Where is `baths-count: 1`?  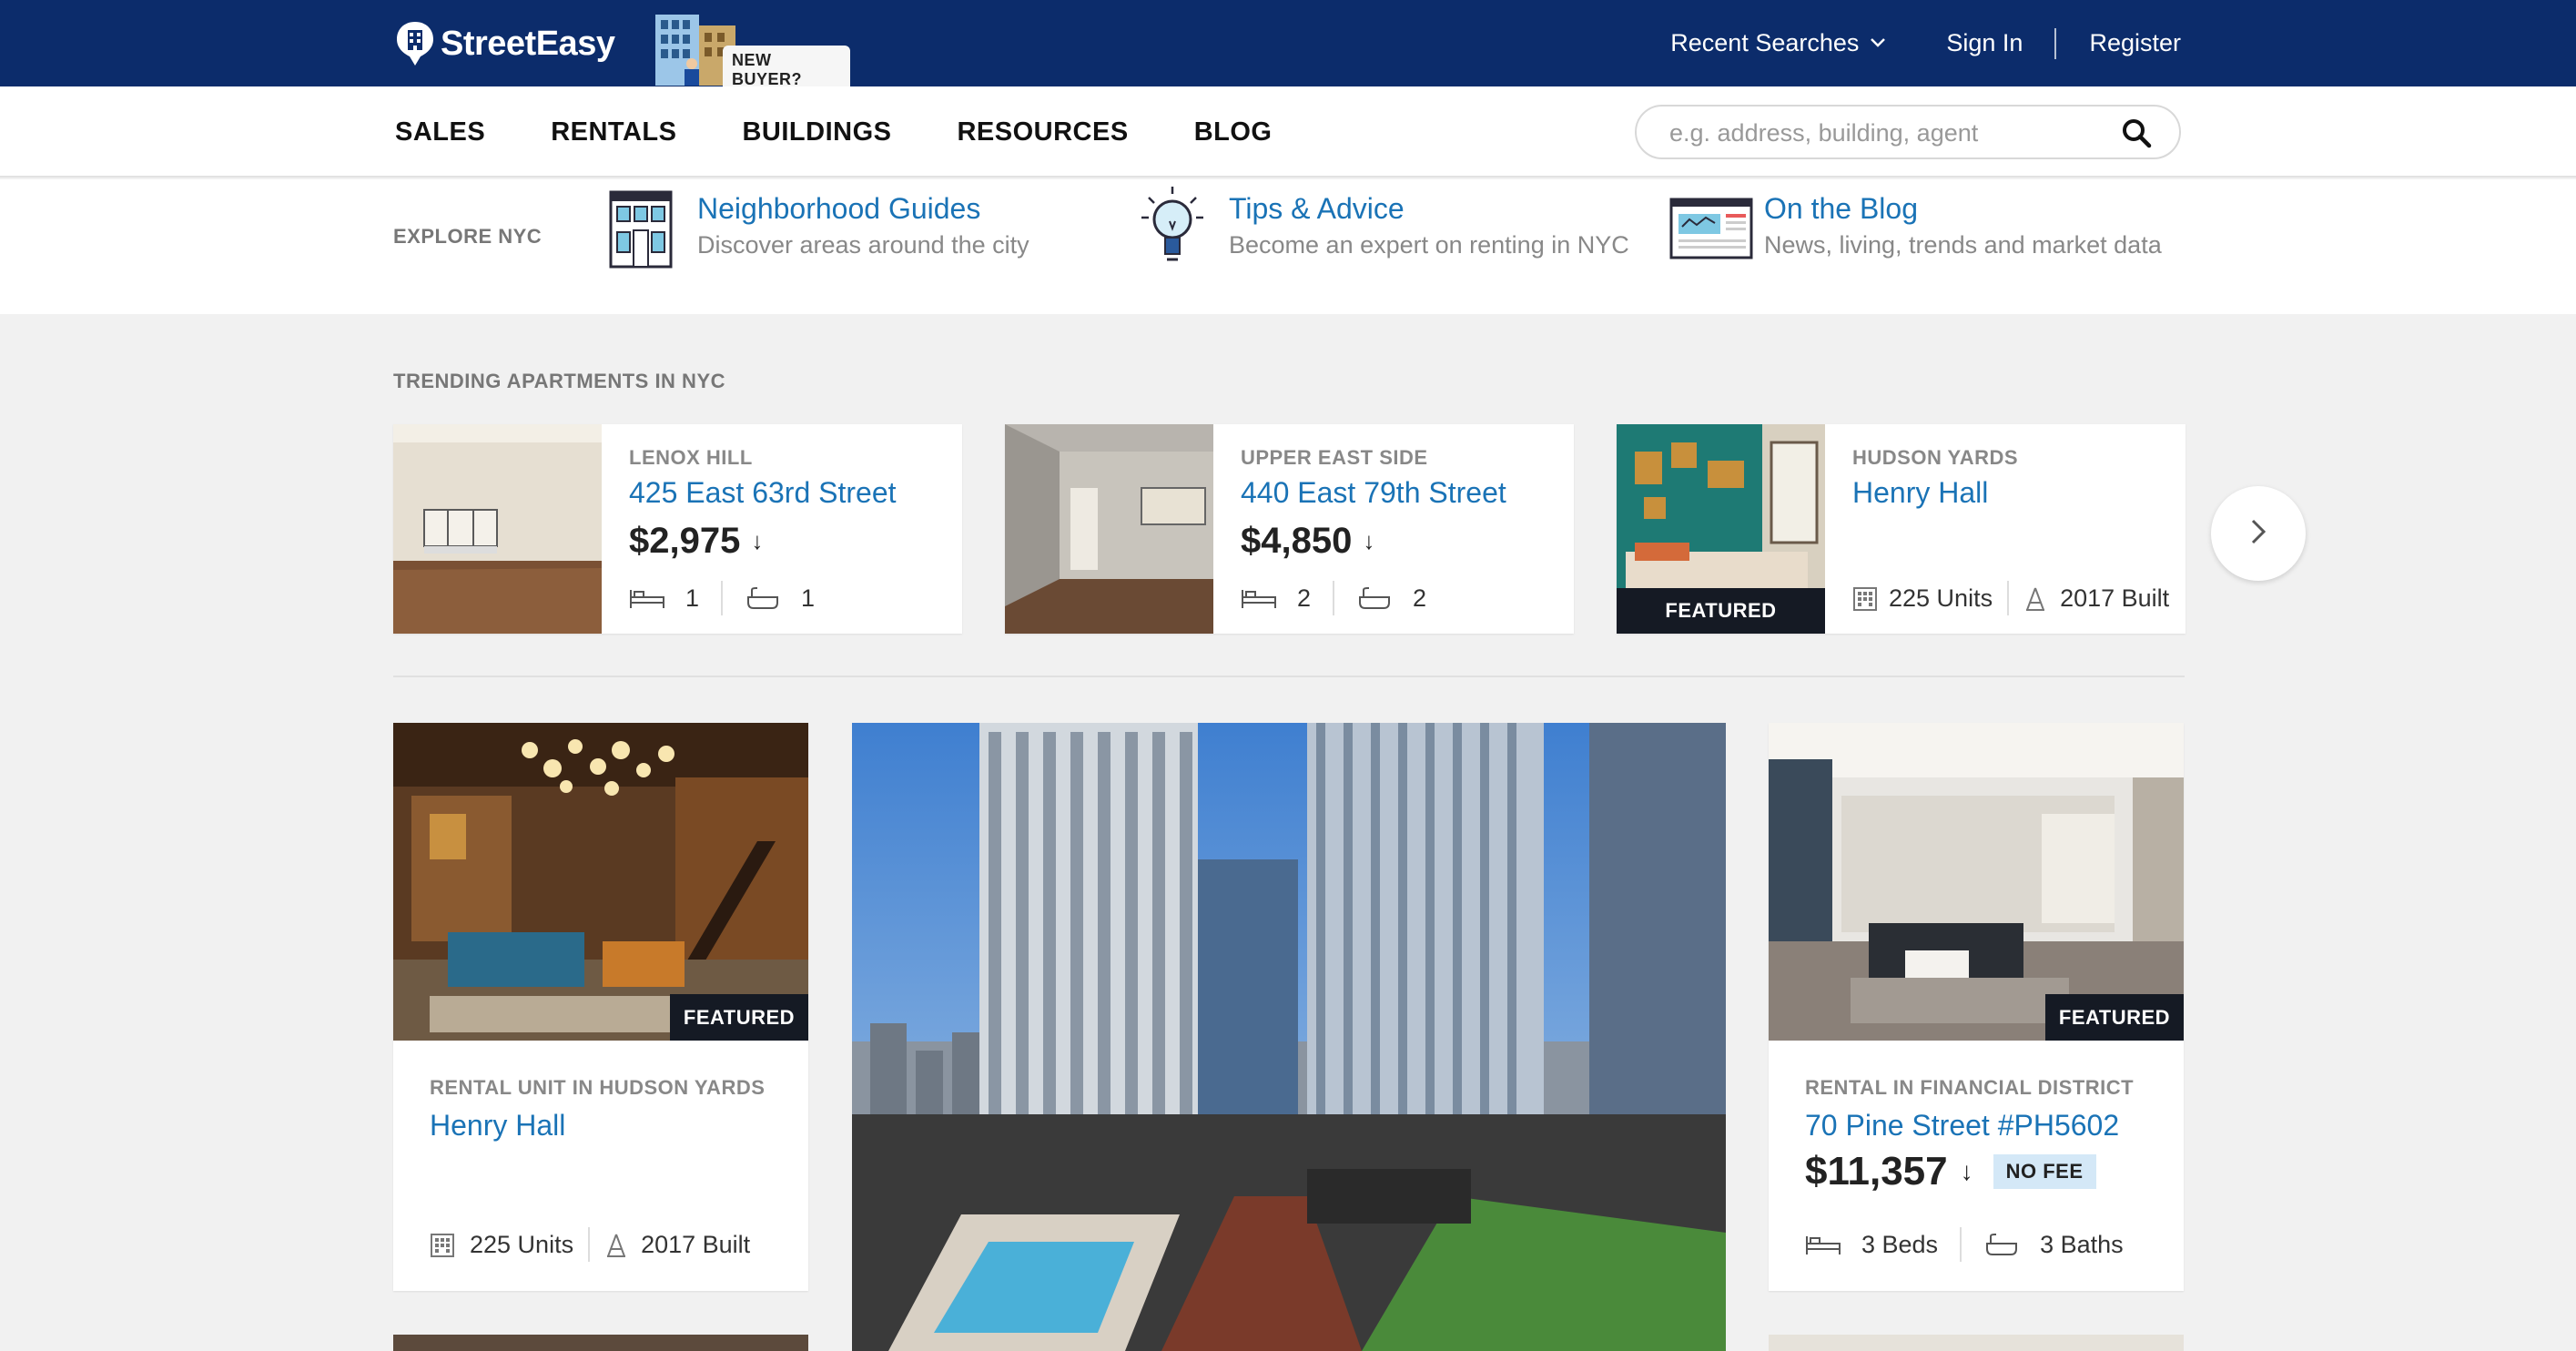 baths-count: 1 is located at coordinates (808, 598).